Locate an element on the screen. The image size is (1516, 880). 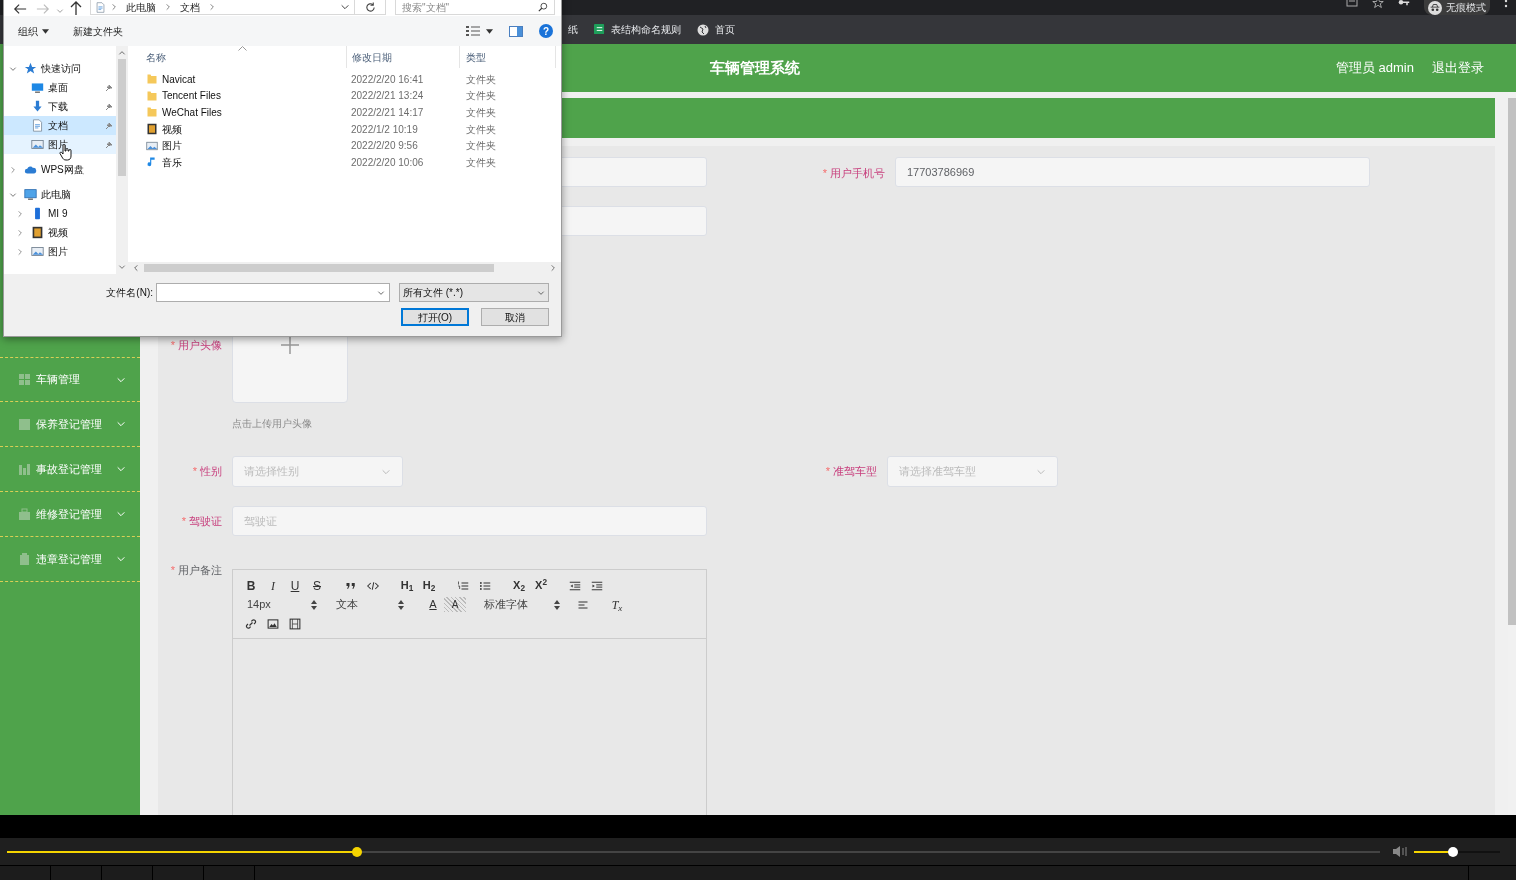
italic-button: I is located at coordinates (273, 585).